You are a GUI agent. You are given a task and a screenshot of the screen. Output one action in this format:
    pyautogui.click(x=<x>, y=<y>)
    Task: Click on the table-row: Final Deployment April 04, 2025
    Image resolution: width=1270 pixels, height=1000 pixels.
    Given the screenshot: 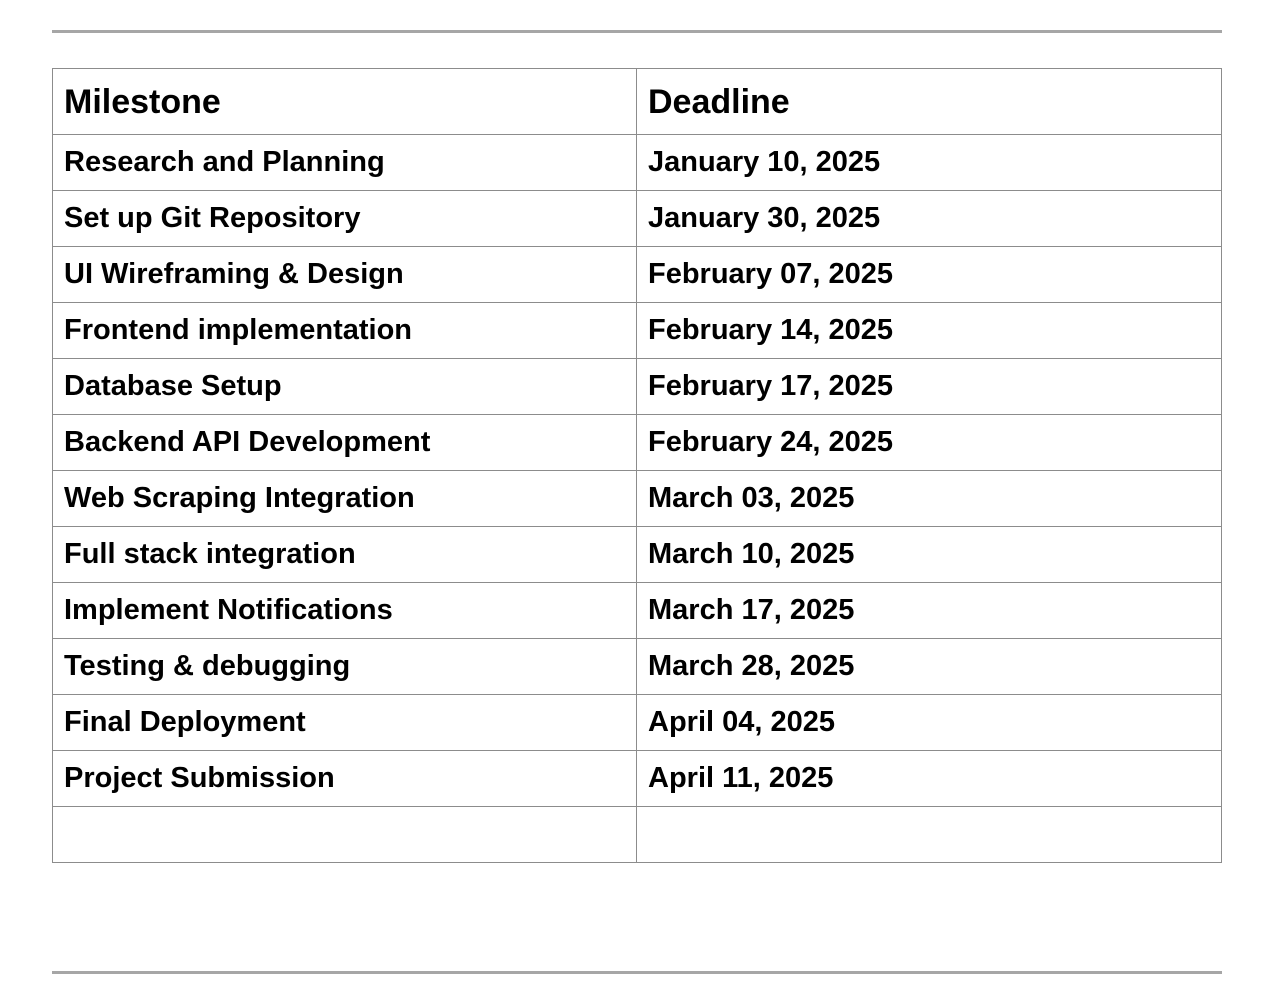 What is the action you would take?
    pyautogui.click(x=637, y=722)
    